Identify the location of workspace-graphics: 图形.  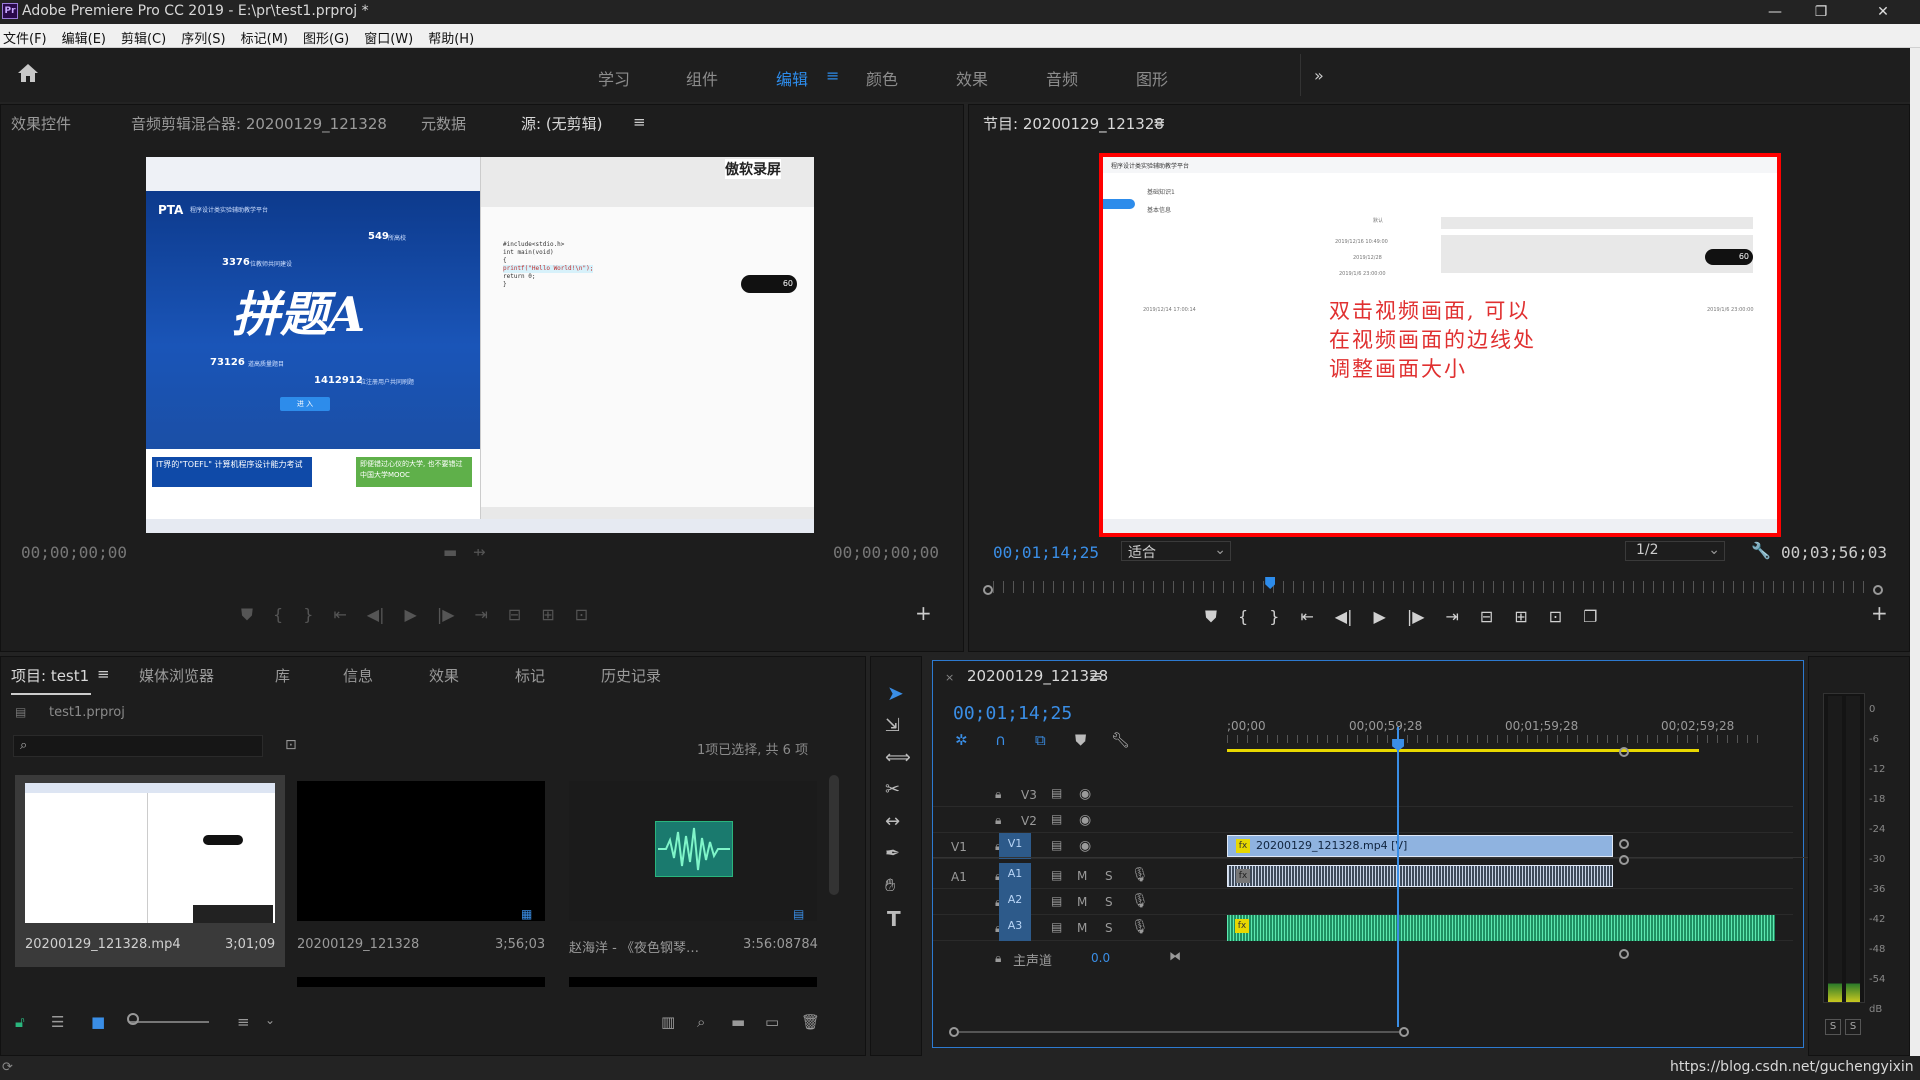
(1152, 78).